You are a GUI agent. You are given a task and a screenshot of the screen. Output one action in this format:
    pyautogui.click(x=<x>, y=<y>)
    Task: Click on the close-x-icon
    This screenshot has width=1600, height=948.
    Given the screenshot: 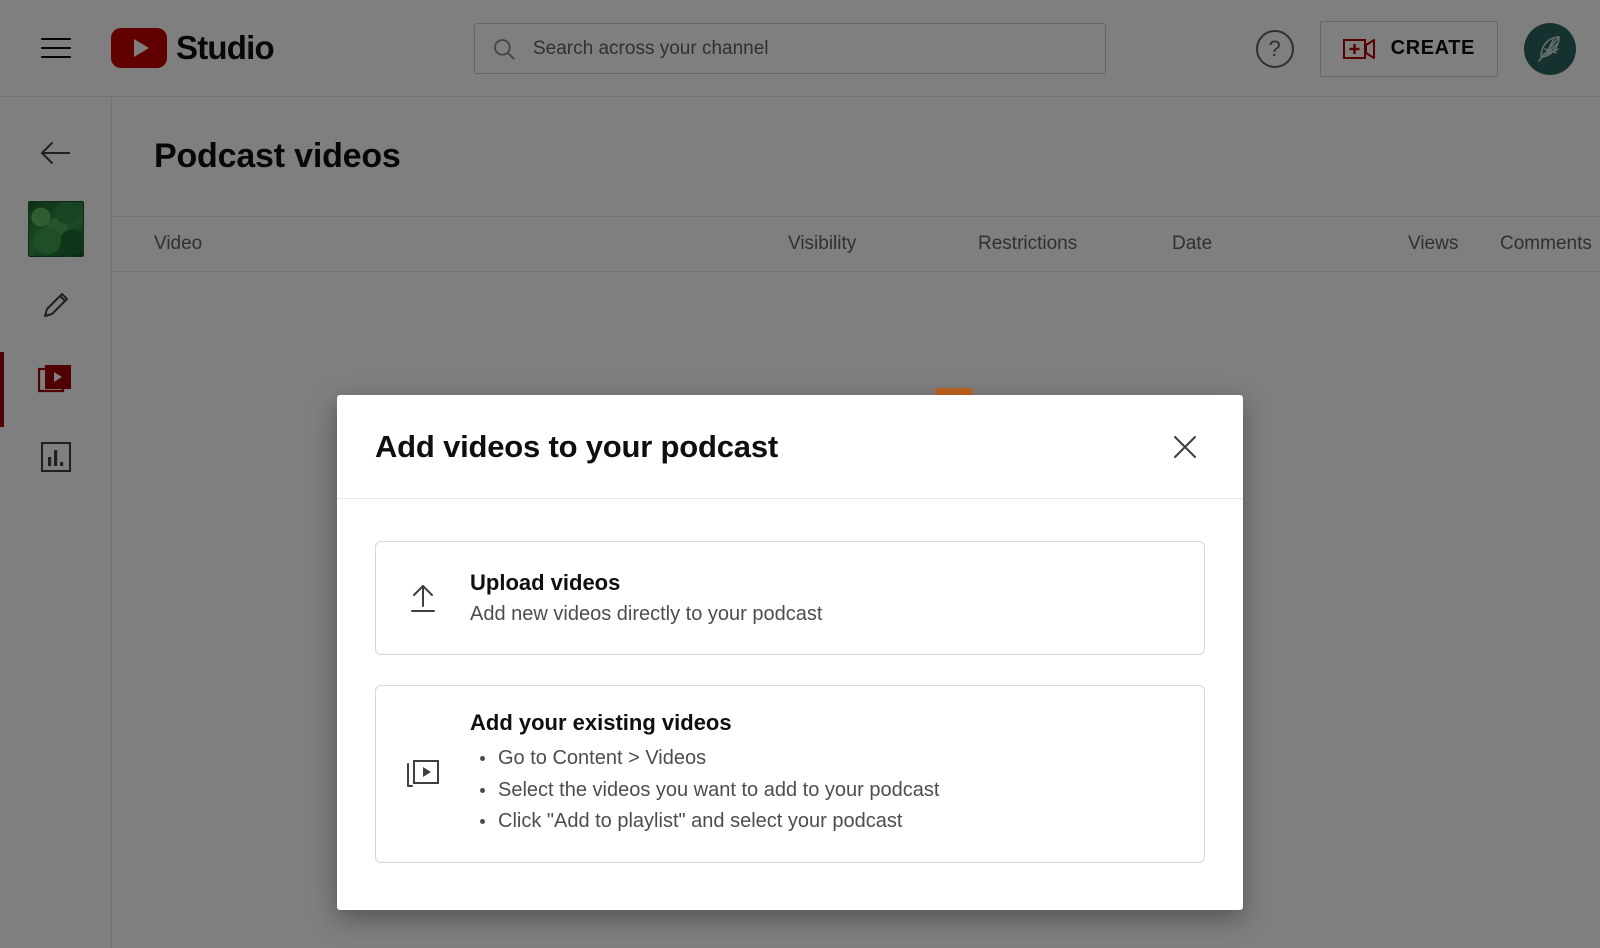 What is the action you would take?
    pyautogui.click(x=1185, y=446)
    